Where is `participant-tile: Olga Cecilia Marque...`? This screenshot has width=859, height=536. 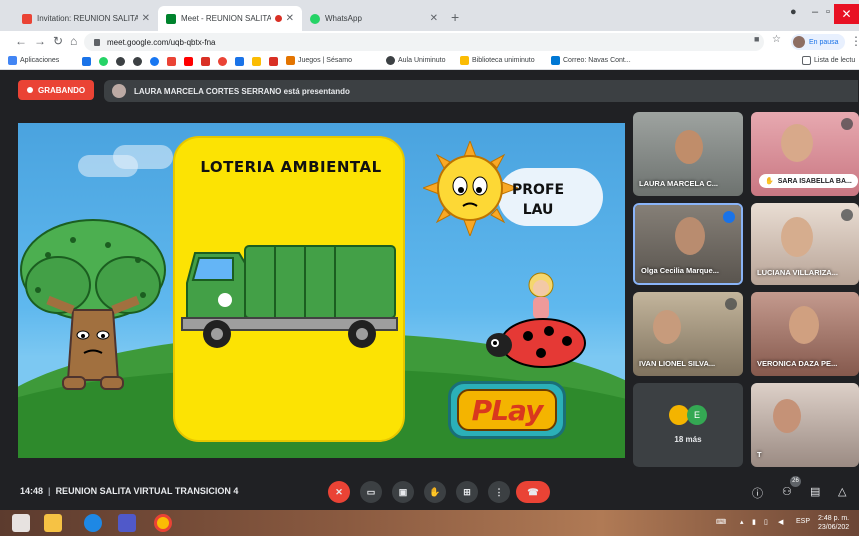 participant-tile: Olga Cecilia Marque... is located at coordinates (688, 244).